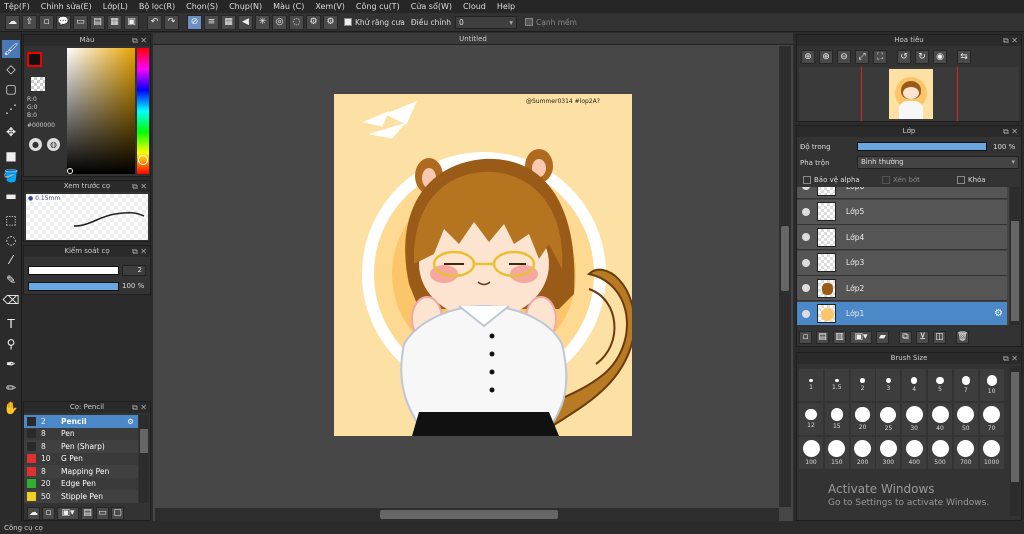  I want to click on chat-icon: 💬, so click(63, 22).